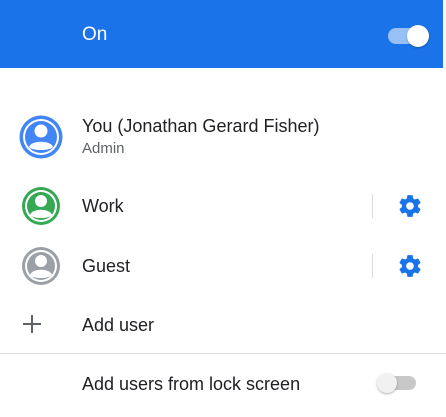  What do you see at coordinates (103, 206) in the screenshot?
I see `user-name: Work` at bounding box center [103, 206].